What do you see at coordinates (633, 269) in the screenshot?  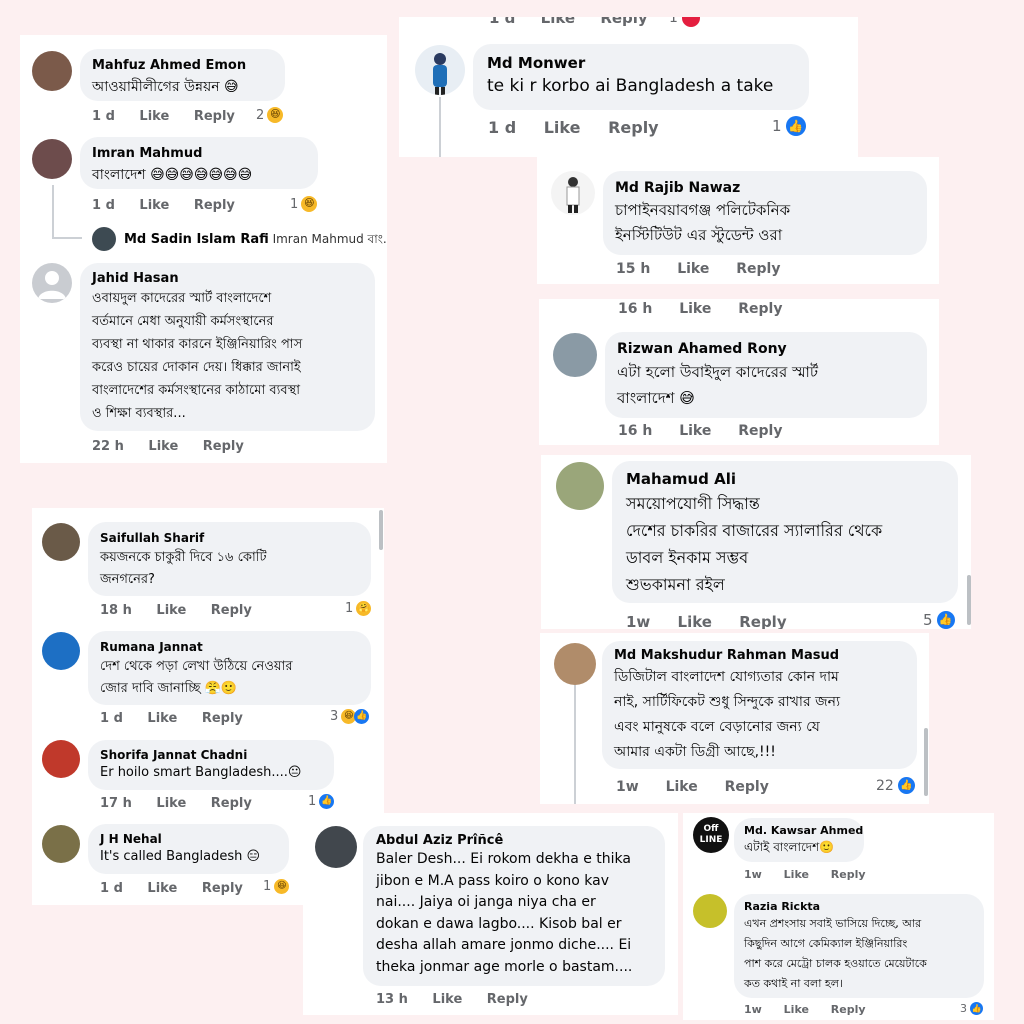 I see `comment-time: 15 h` at bounding box center [633, 269].